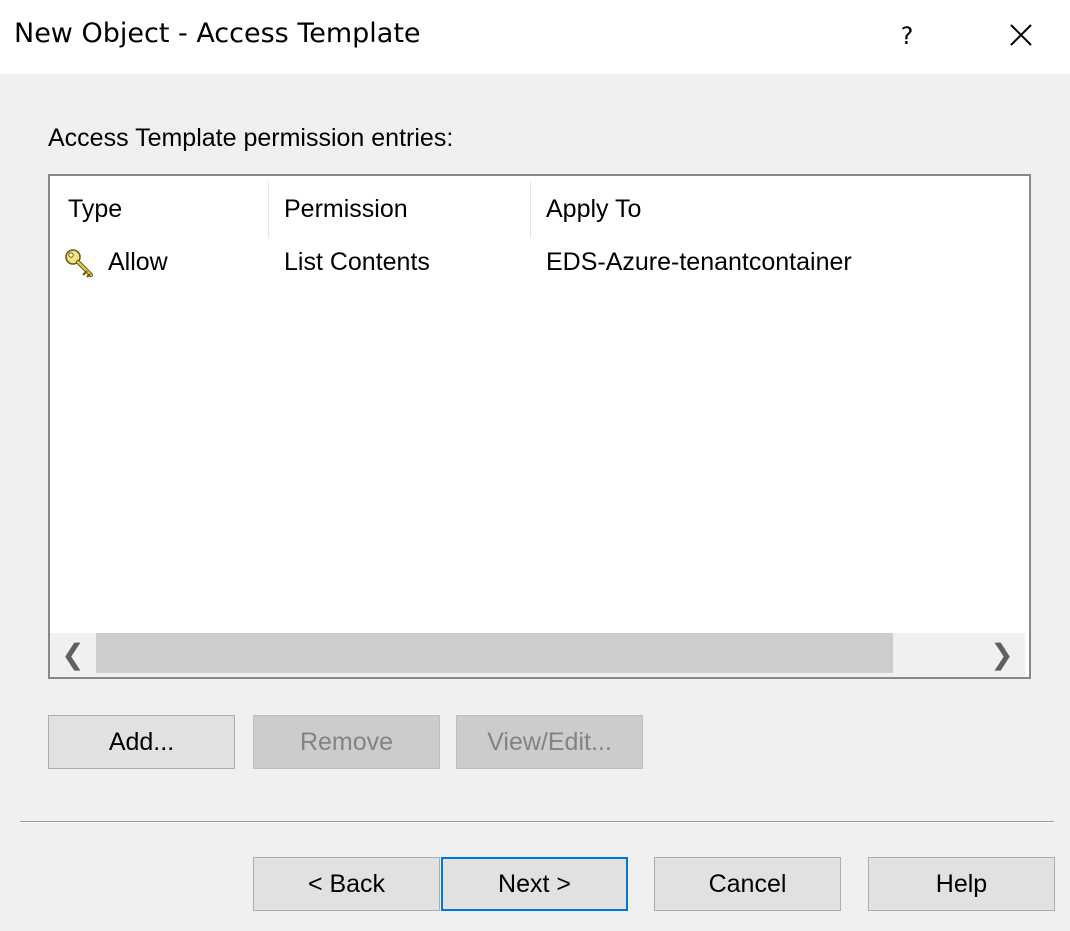 This screenshot has width=1070, height=931. What do you see at coordinates (537, 822) in the screenshot?
I see `divider` at bounding box center [537, 822].